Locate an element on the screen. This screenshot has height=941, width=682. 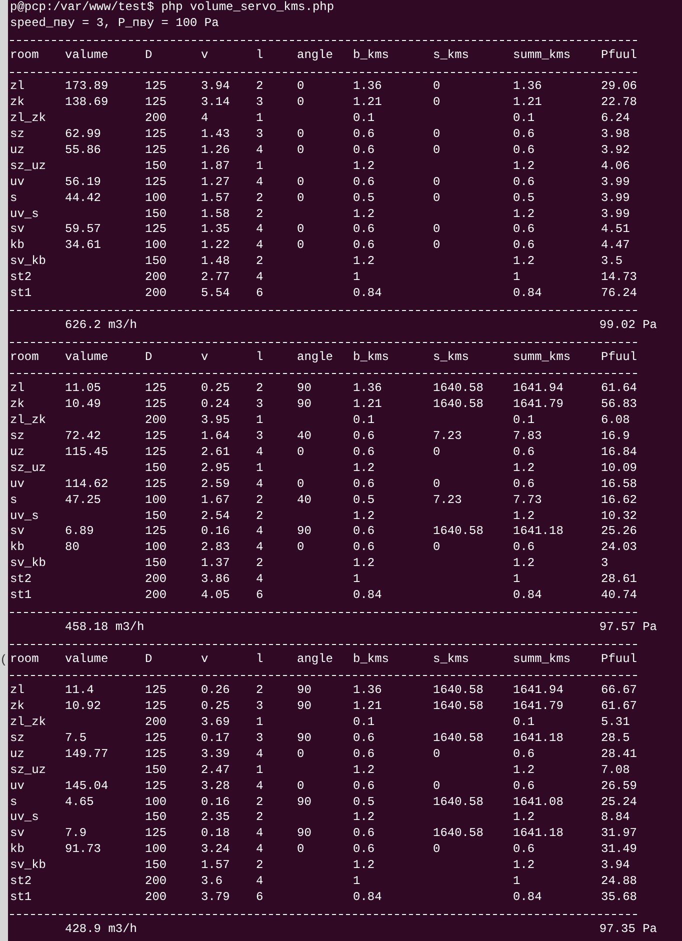
table-cell: 0.5 is located at coordinates (364, 499).